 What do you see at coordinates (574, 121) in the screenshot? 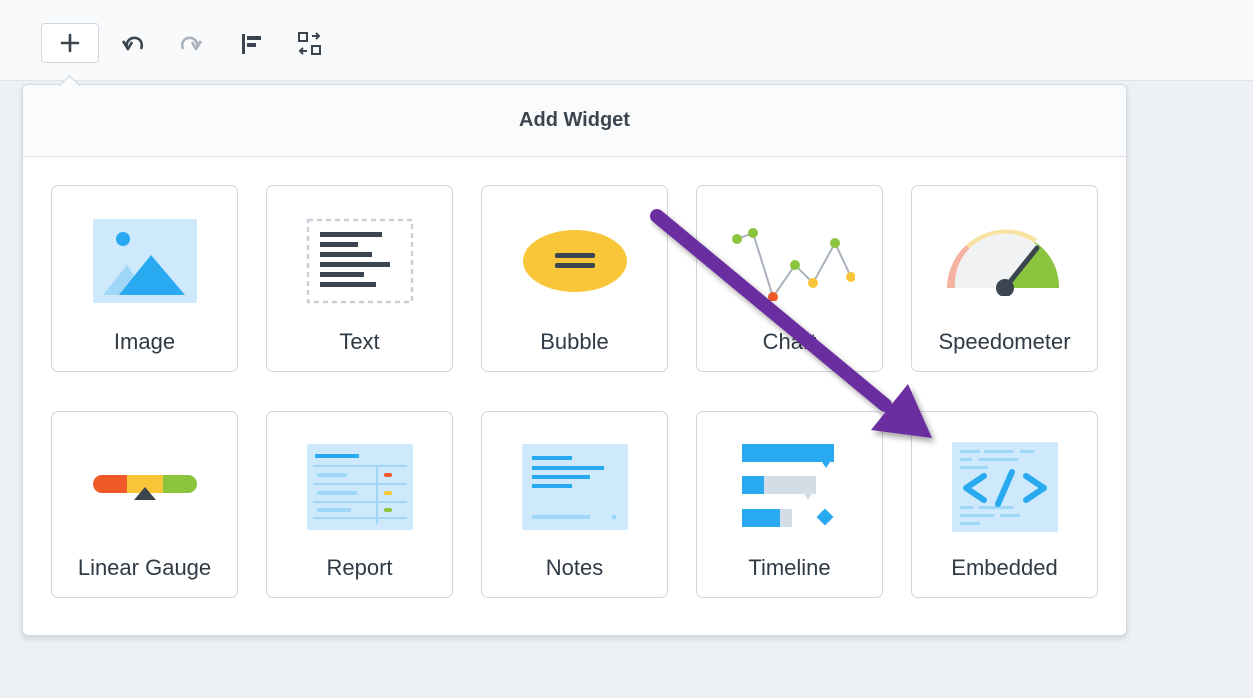
I see `panel-title: Add Widget` at bounding box center [574, 121].